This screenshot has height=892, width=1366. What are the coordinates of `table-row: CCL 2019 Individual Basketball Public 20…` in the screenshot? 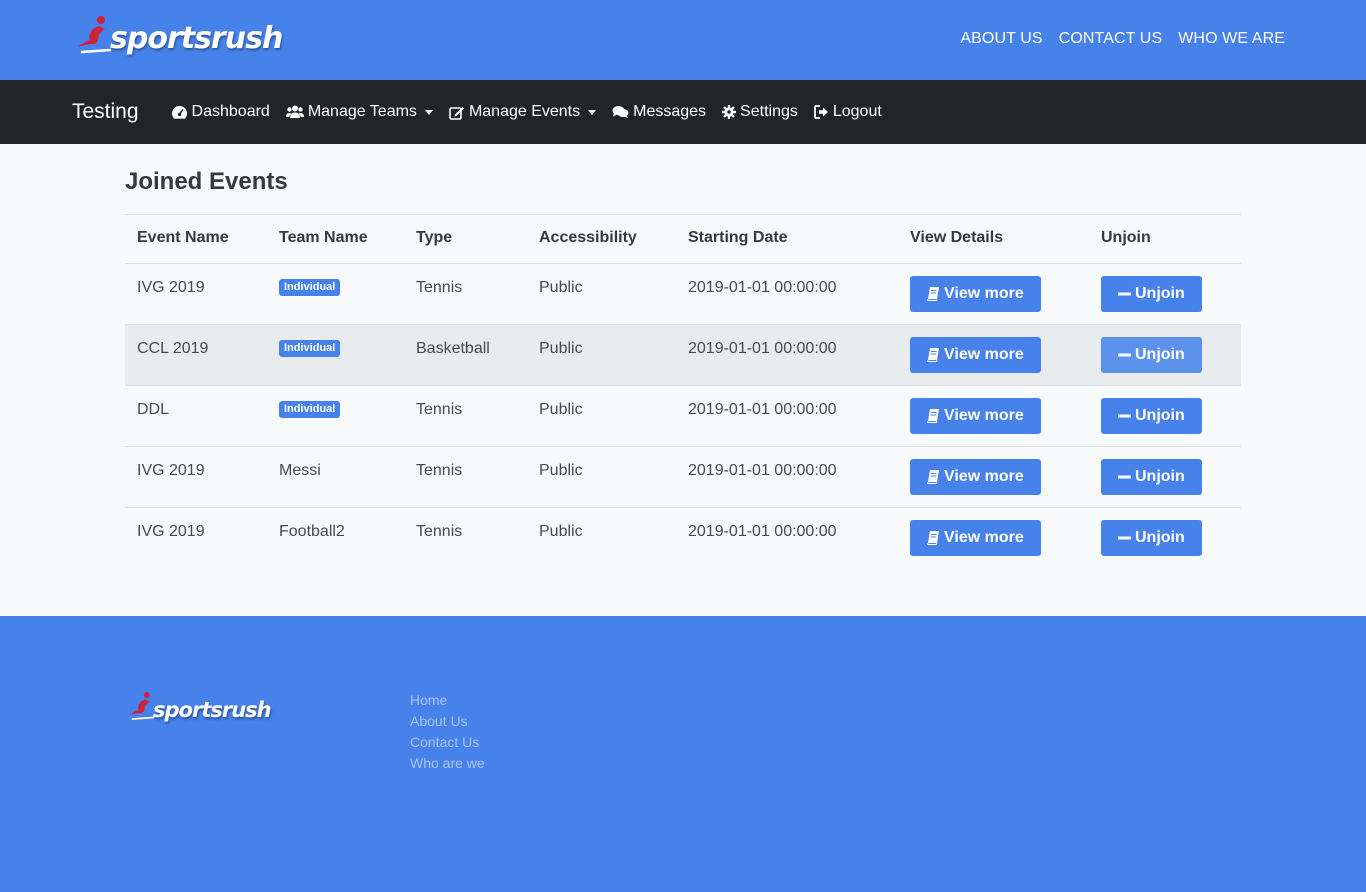 It's located at (683, 355).